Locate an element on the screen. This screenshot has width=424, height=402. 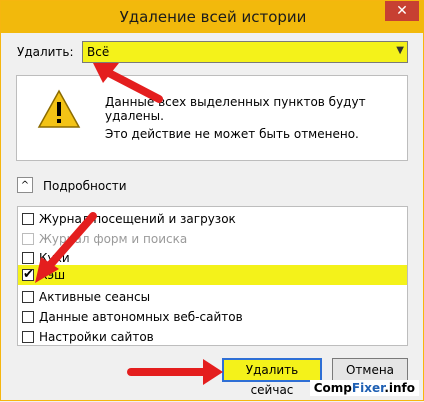
checkbox-site-settings is located at coordinates (28, 337).